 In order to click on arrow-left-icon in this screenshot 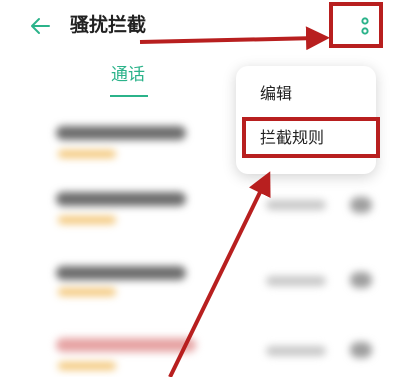, I will do `click(40, 26)`.